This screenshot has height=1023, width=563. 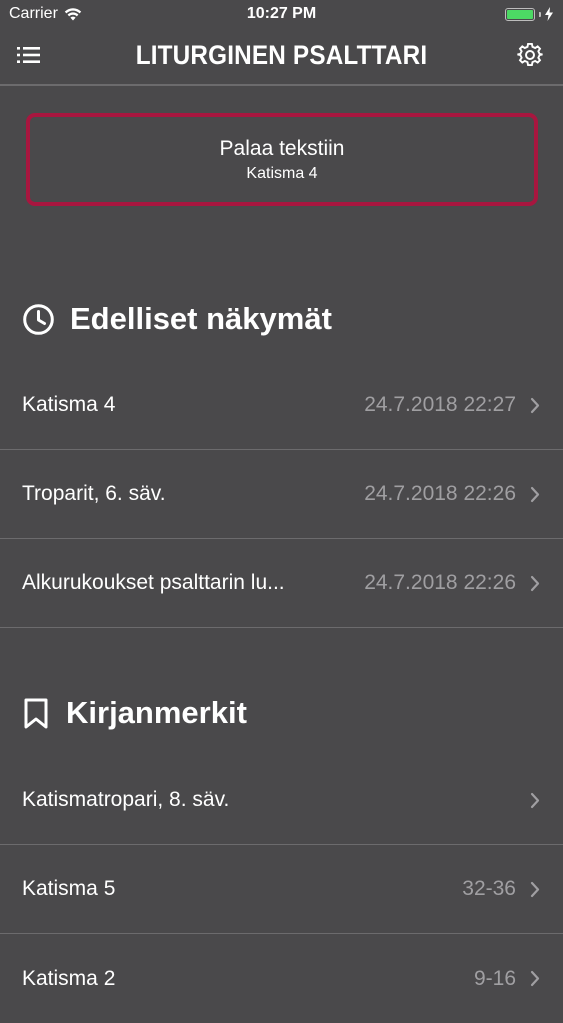 I want to click on bookmark-item: Katisma 5 32-36, so click(x=281, y=889).